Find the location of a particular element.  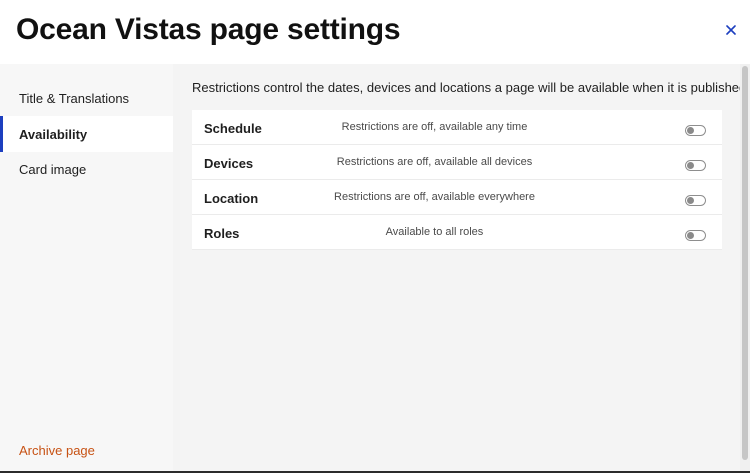

close-button is located at coordinates (731, 30).